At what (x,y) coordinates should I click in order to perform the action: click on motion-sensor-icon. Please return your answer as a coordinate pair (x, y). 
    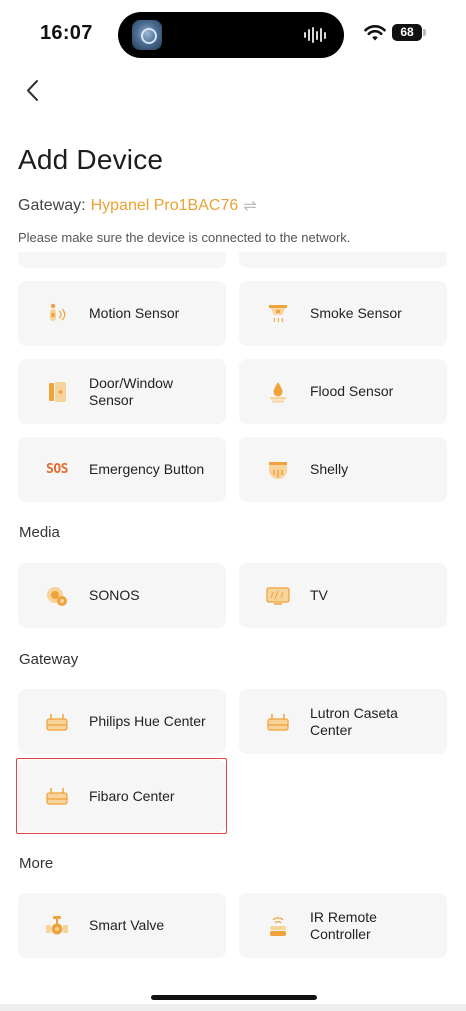
    Looking at the image, I should click on (57, 314).